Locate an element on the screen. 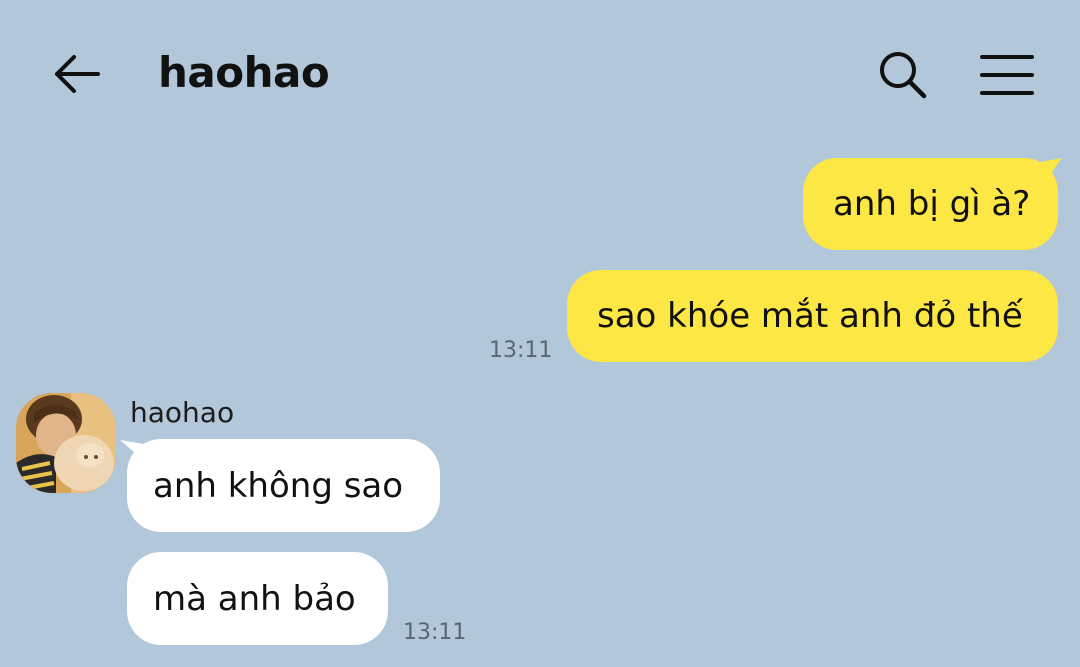 The height and width of the screenshot is (667, 1080). profile-photo is located at coordinates (66, 443).